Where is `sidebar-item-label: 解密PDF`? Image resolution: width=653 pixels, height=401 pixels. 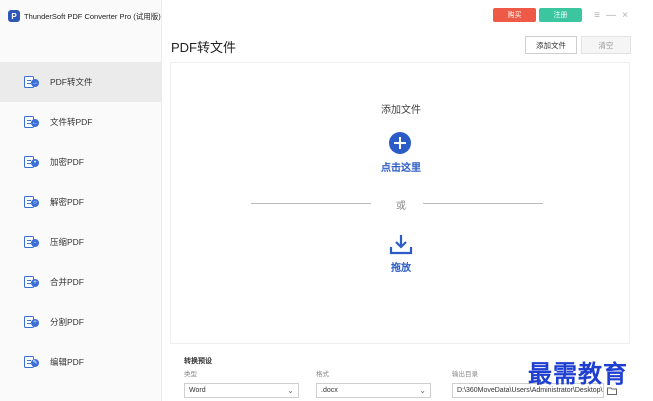
sidebar-item-label: 解密PDF is located at coordinates (67, 202).